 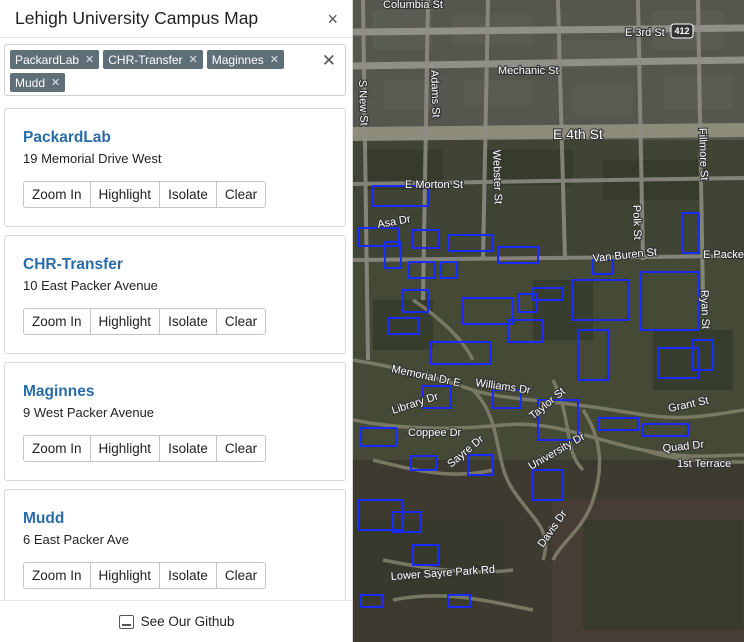 I want to click on selected-tag: CHR-Transfer ✕, so click(x=153, y=59).